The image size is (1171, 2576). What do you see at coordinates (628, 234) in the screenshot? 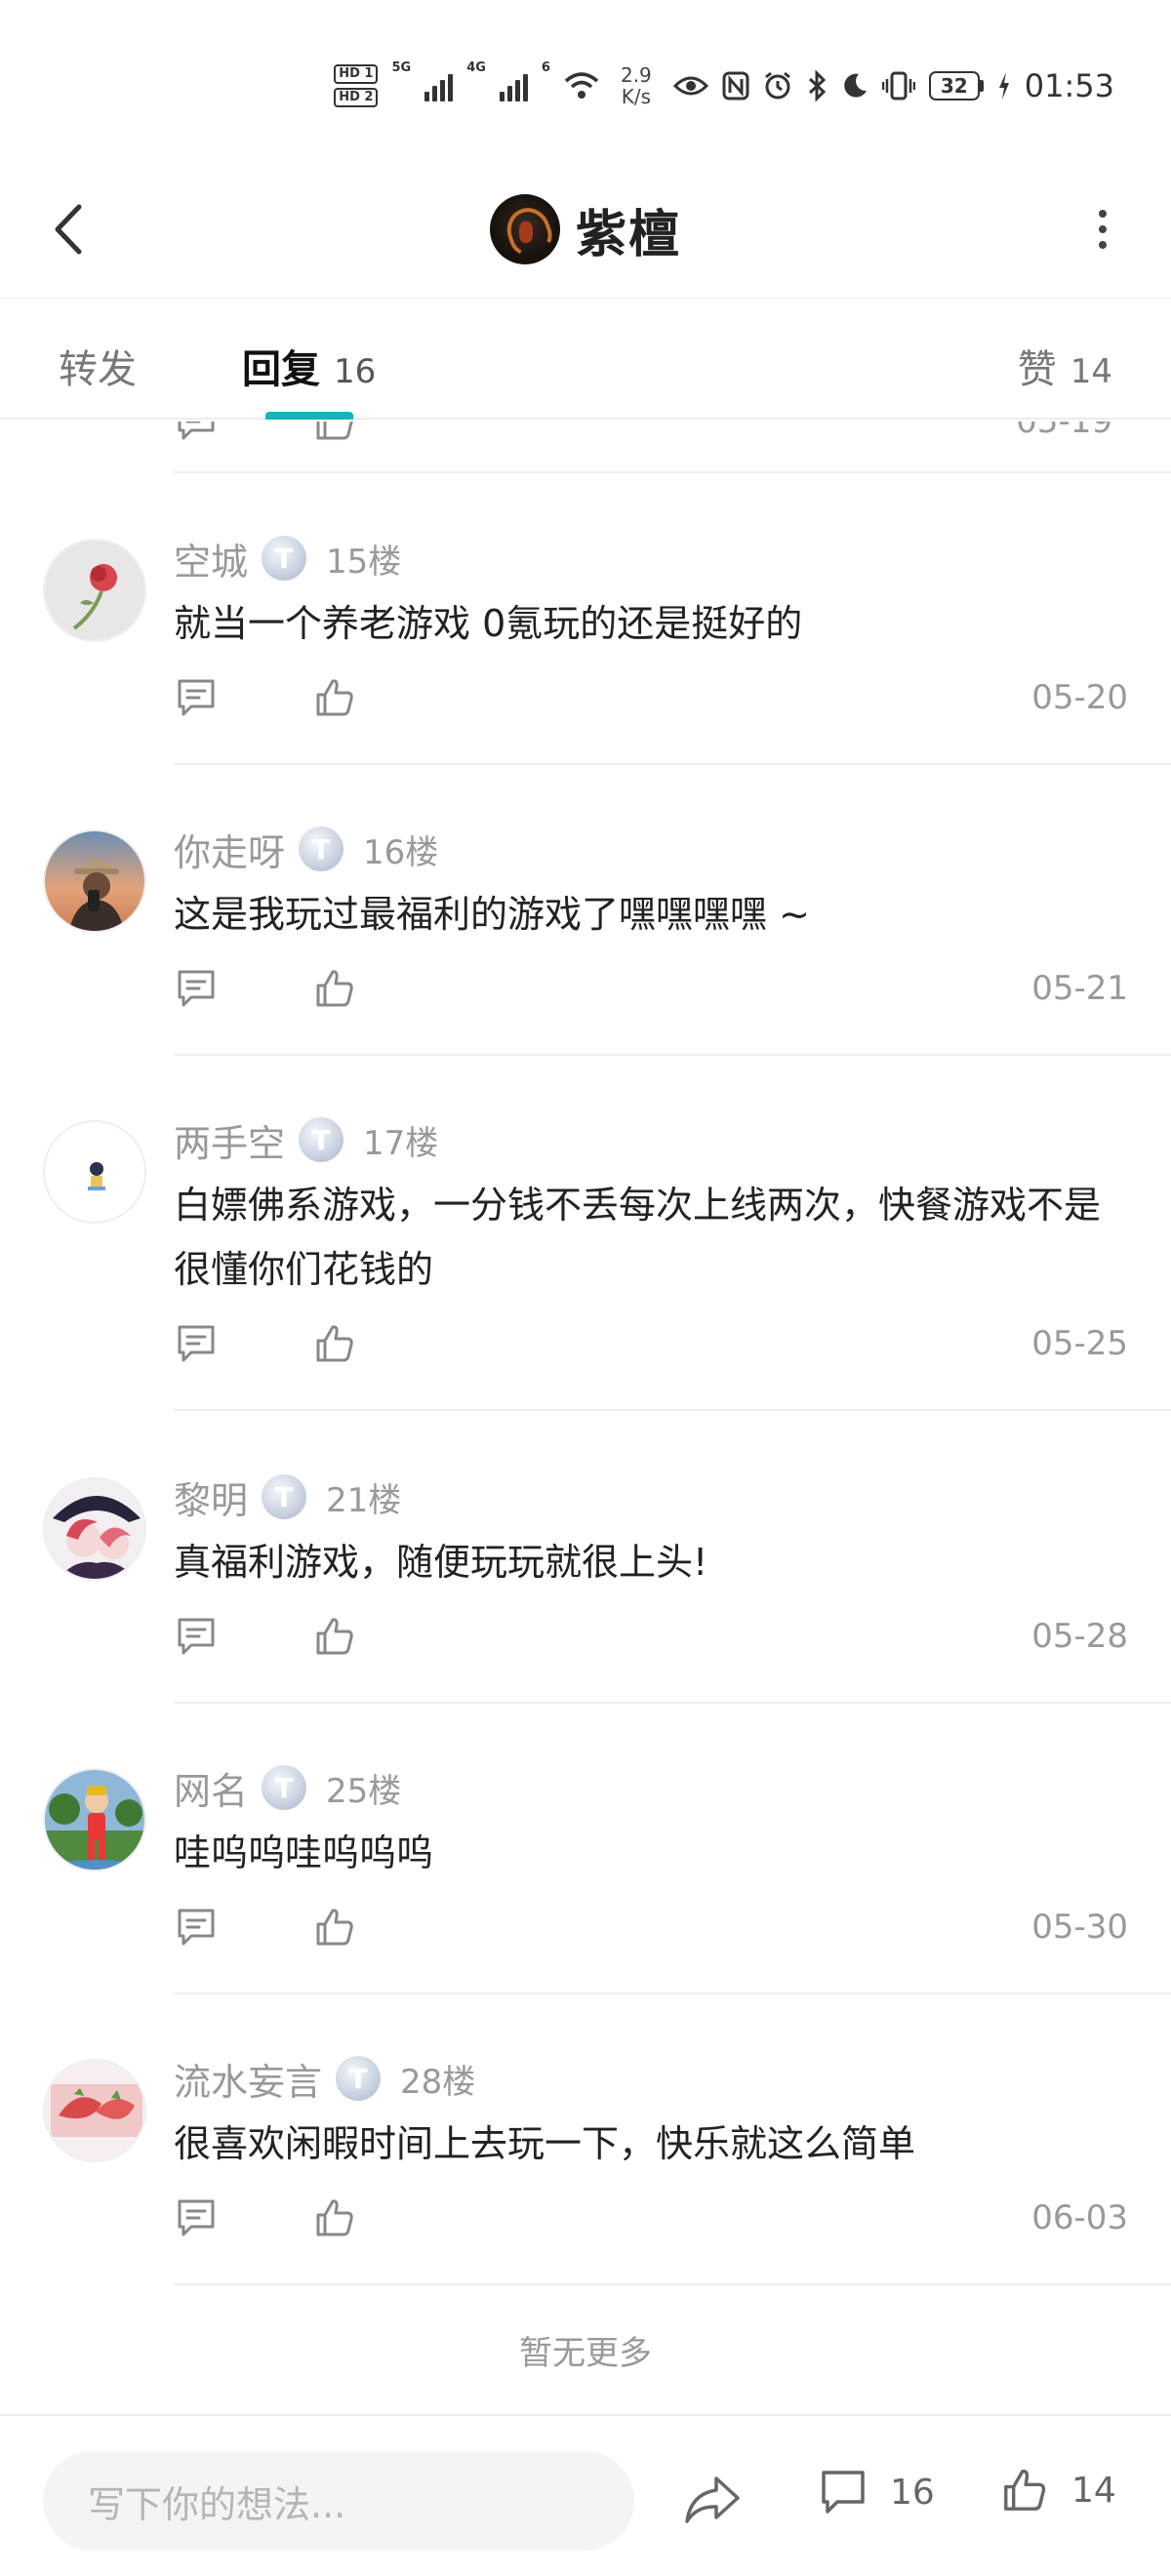
I see `page-title: 紫檀` at bounding box center [628, 234].